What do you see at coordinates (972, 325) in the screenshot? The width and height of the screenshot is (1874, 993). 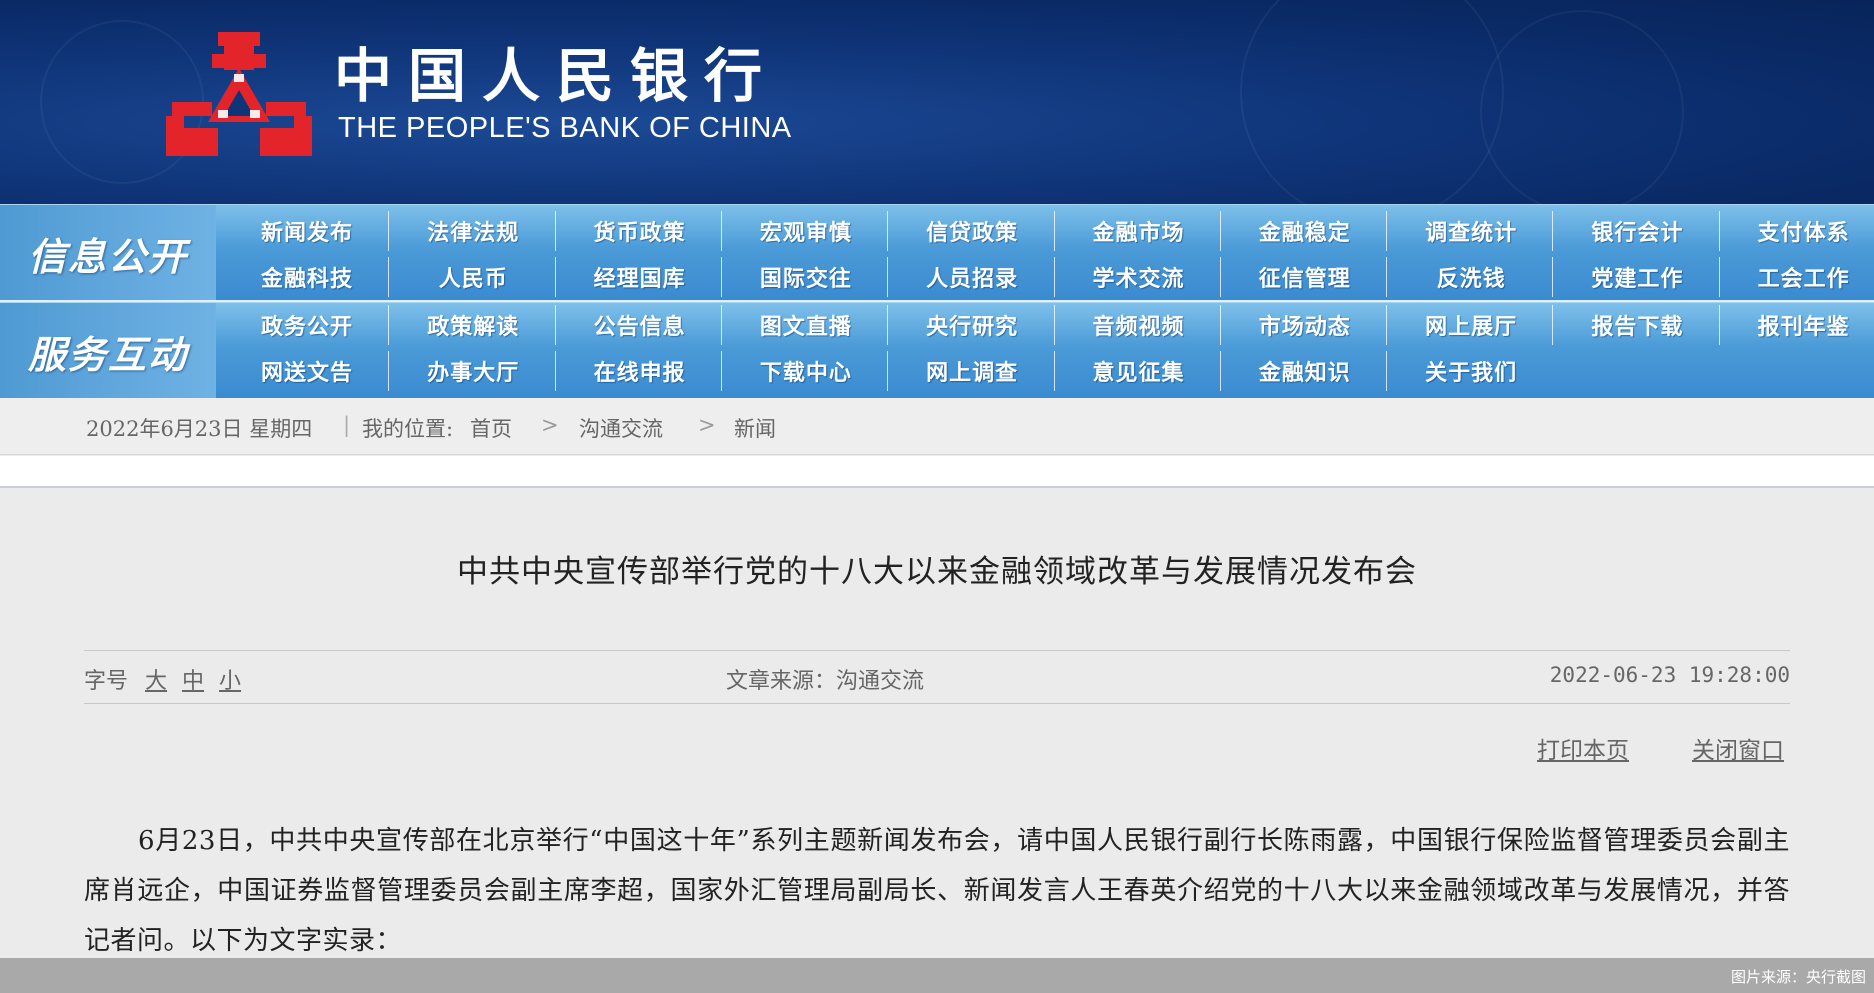 I see `nav-item: 央行研究` at bounding box center [972, 325].